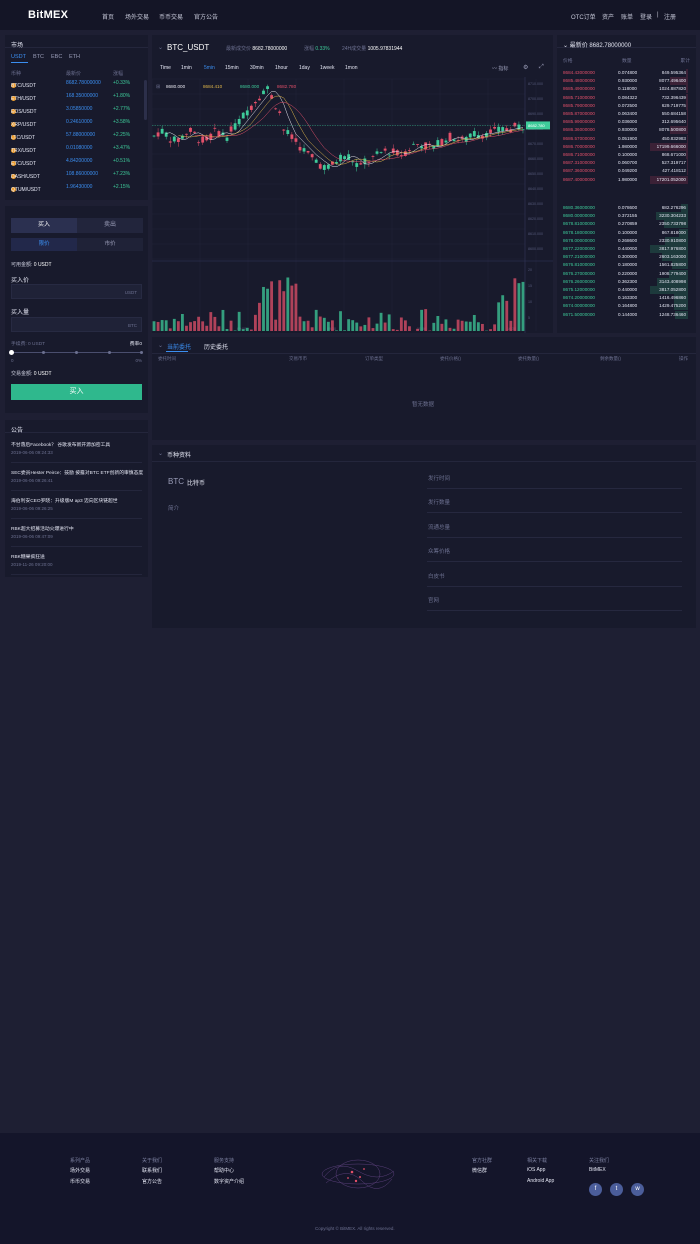  What do you see at coordinates (540, 1181) in the screenshot?
I see `footer-link: Android App` at bounding box center [540, 1181].